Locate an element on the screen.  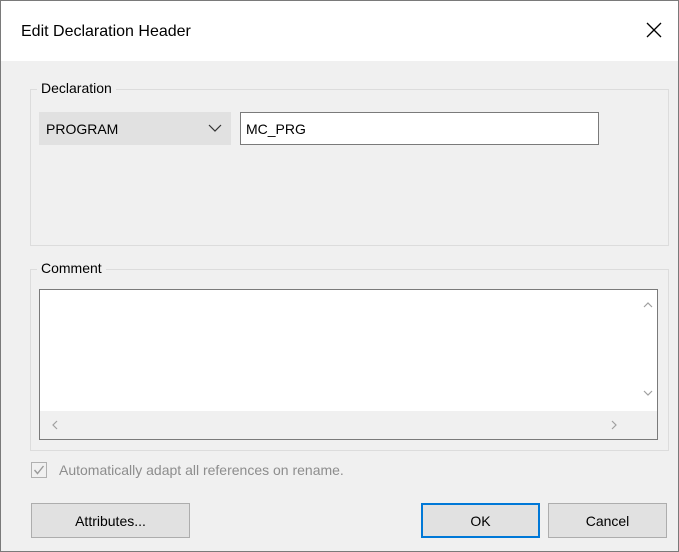
declaration-group-label: Declaration is located at coordinates (76, 88).